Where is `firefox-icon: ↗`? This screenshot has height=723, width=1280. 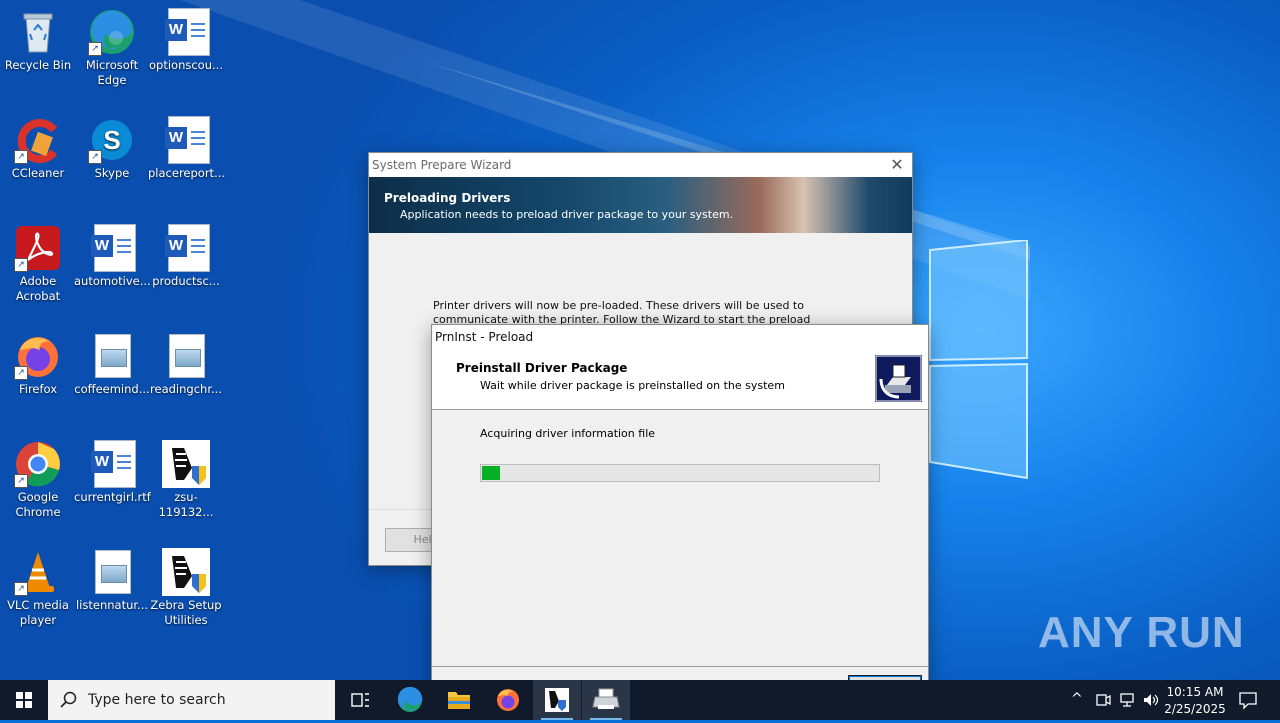
firefox-icon: ↗ is located at coordinates (38, 356).